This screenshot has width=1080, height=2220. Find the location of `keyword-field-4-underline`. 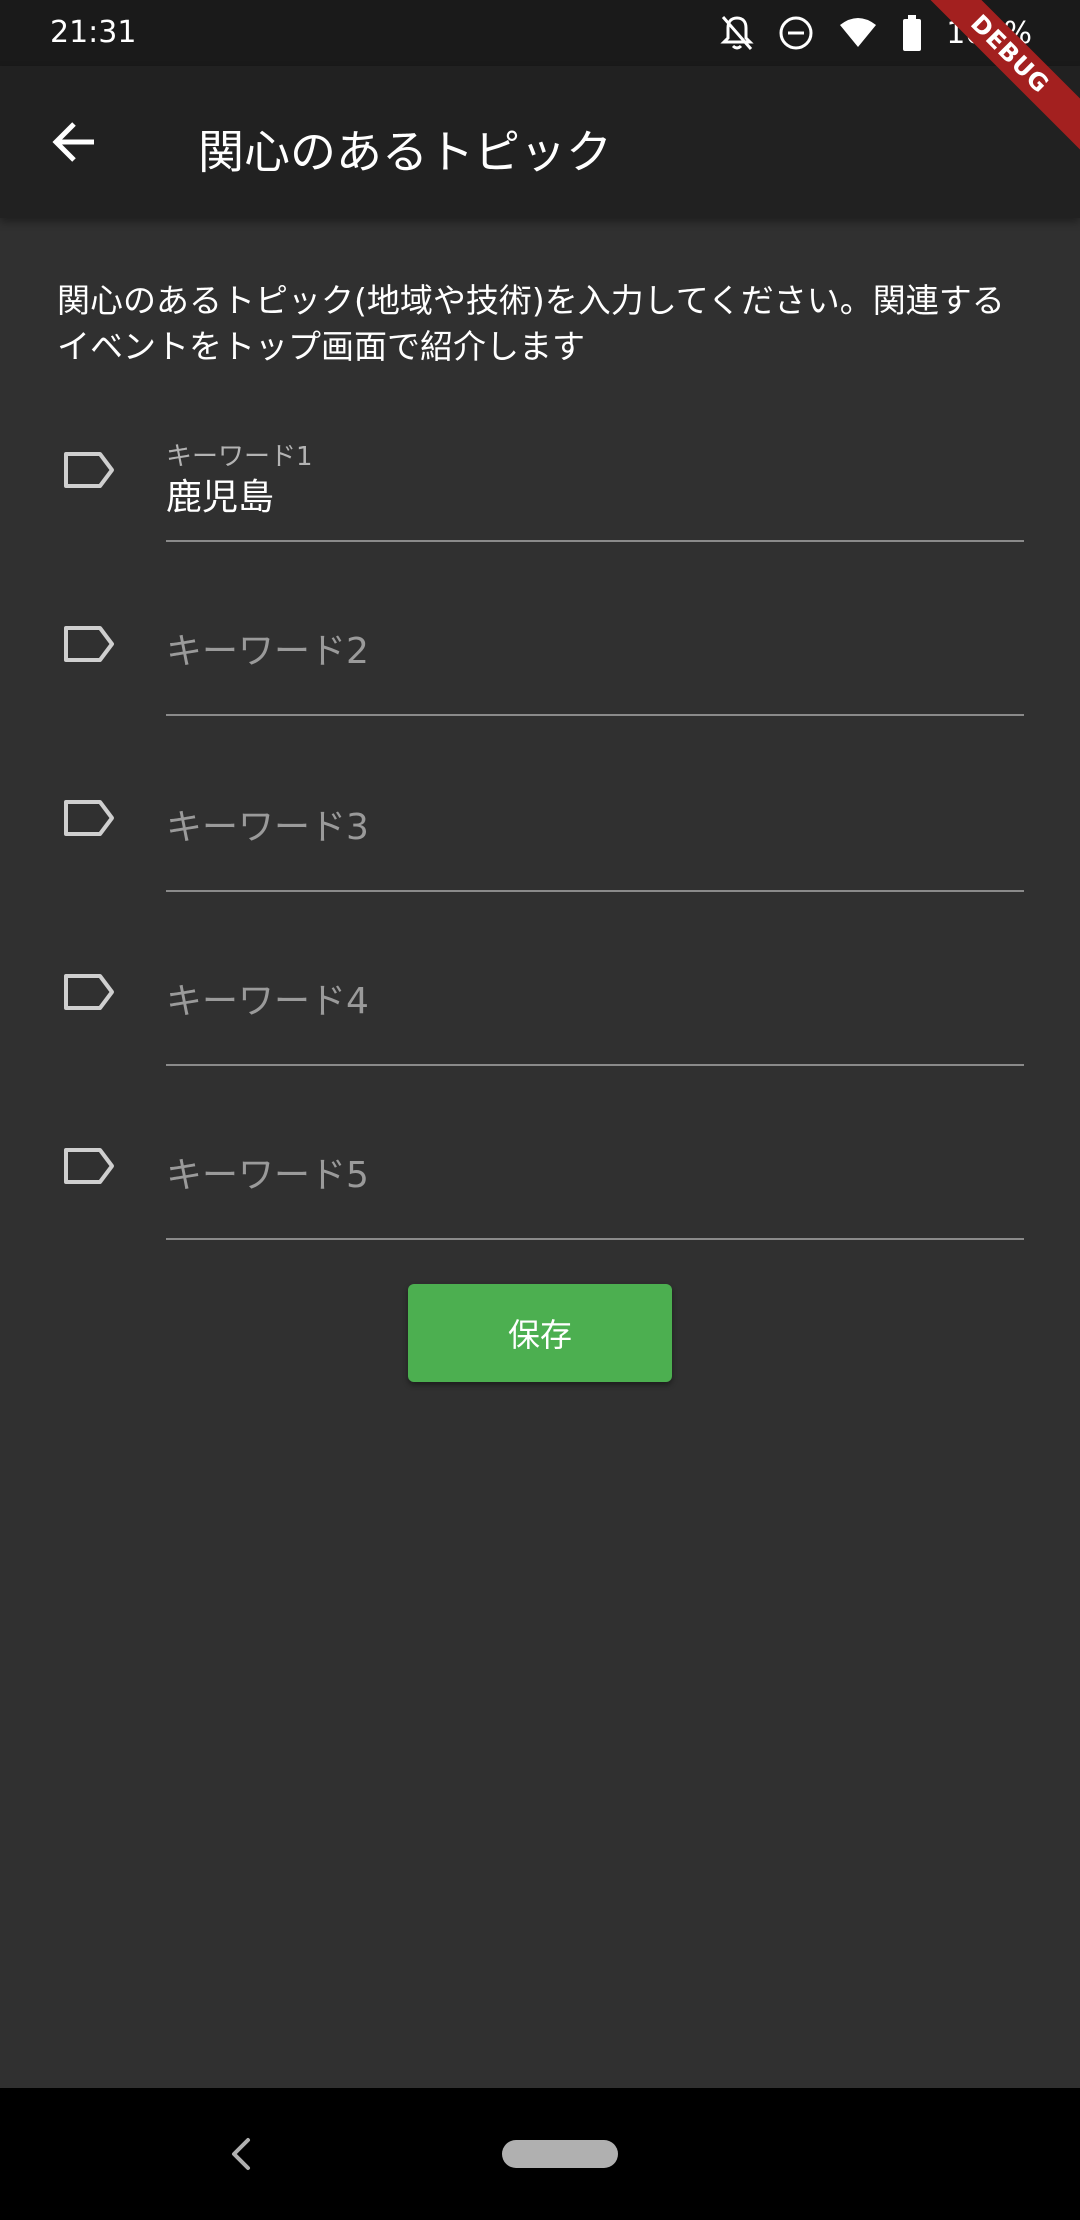

keyword-field-4-underline is located at coordinates (595, 1065).